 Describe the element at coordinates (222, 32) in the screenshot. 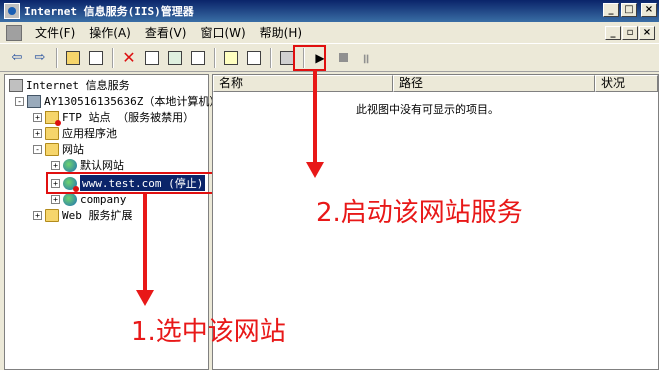

I see `menu-window: 窗口(W)` at that location.